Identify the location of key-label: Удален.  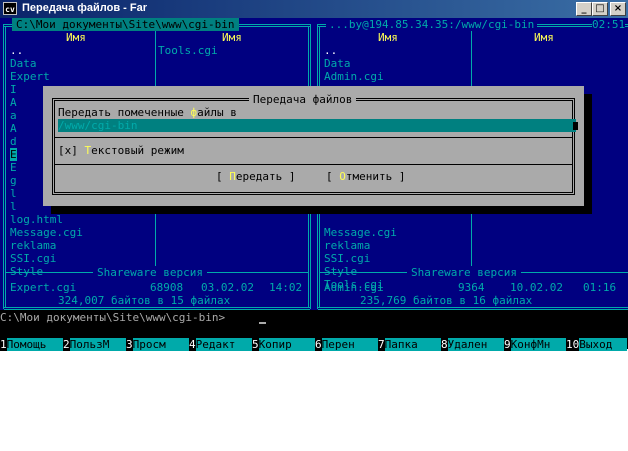
(475, 344).